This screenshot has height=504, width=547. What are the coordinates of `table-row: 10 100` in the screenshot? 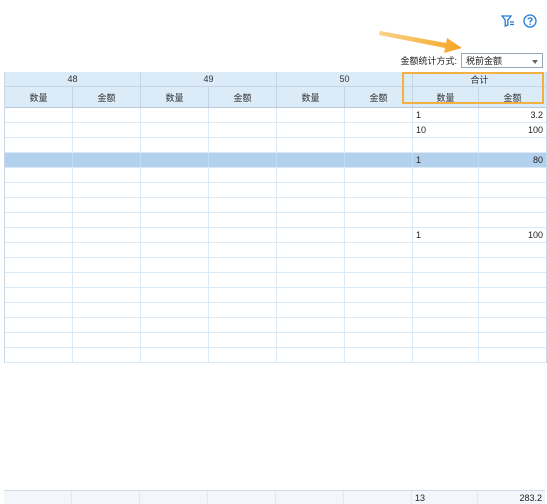 It's located at (275, 130).